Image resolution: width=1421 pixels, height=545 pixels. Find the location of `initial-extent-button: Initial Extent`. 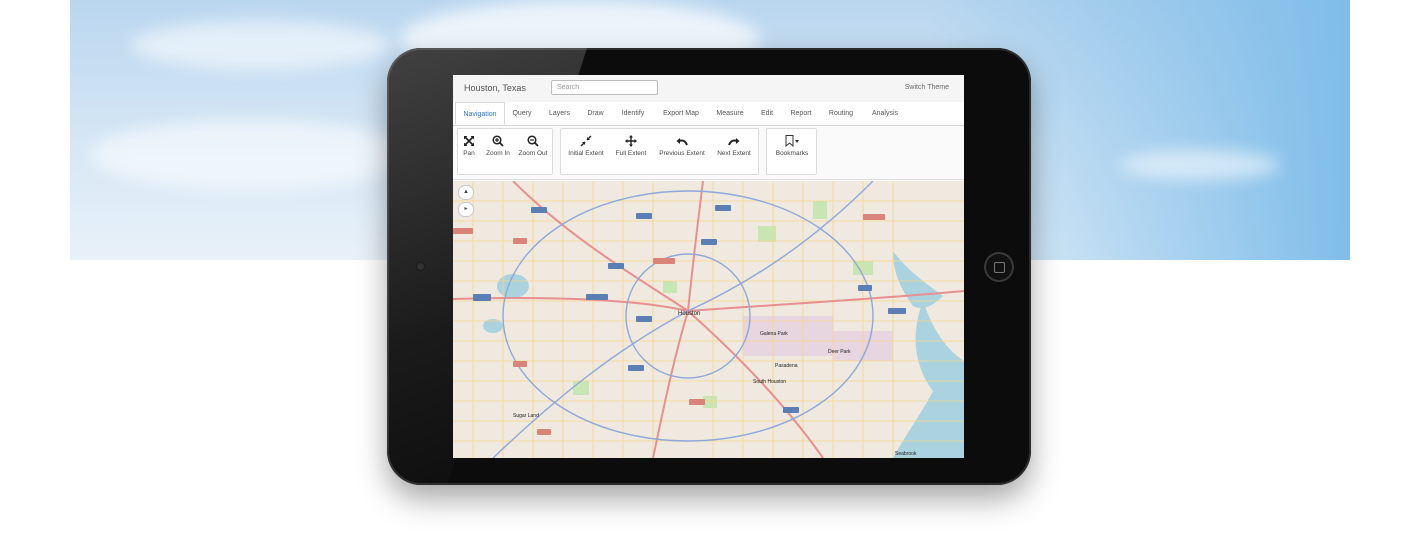

initial-extent-button: Initial Extent is located at coordinates (586, 152).